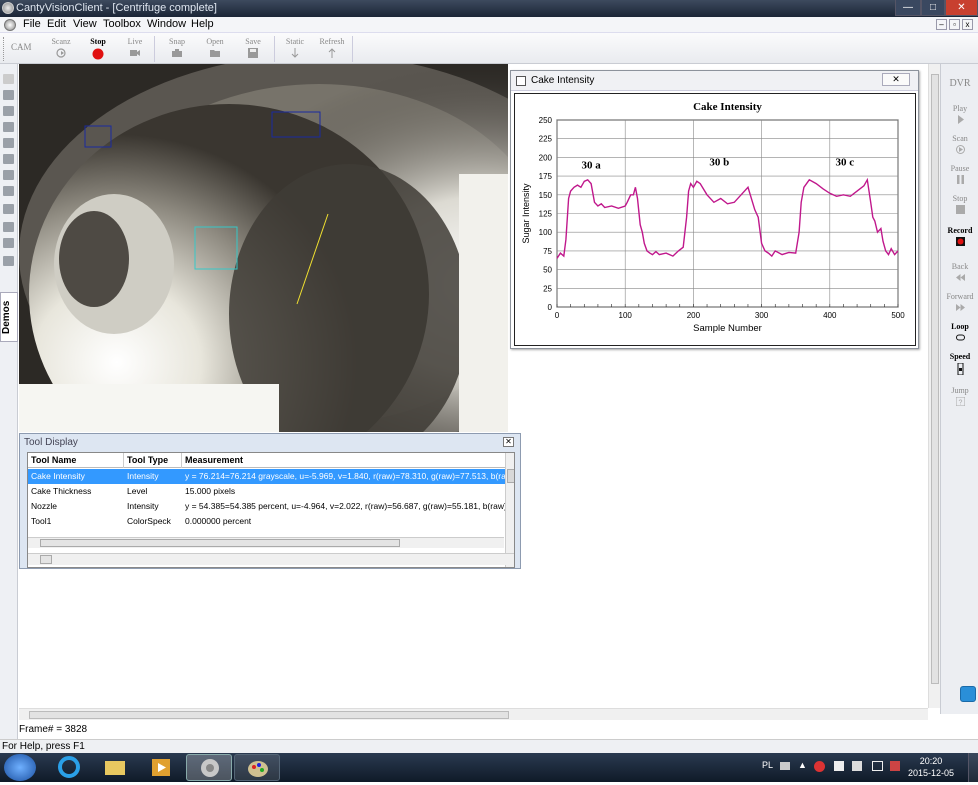 Image resolution: width=978 pixels, height=785 pixels. Describe the element at coordinates (345, 460) in the screenshot. I see `column-header-measurement: Measurement` at that location.